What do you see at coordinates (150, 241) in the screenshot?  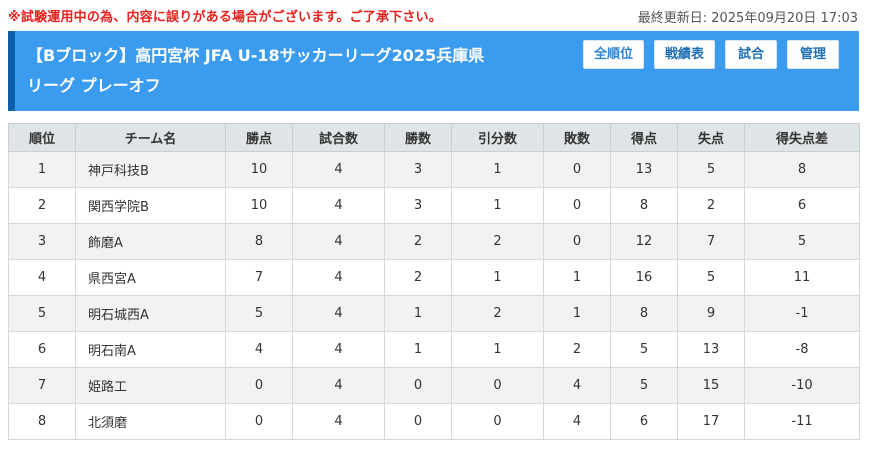 I see `team-name-cell: 飾磨A` at bounding box center [150, 241].